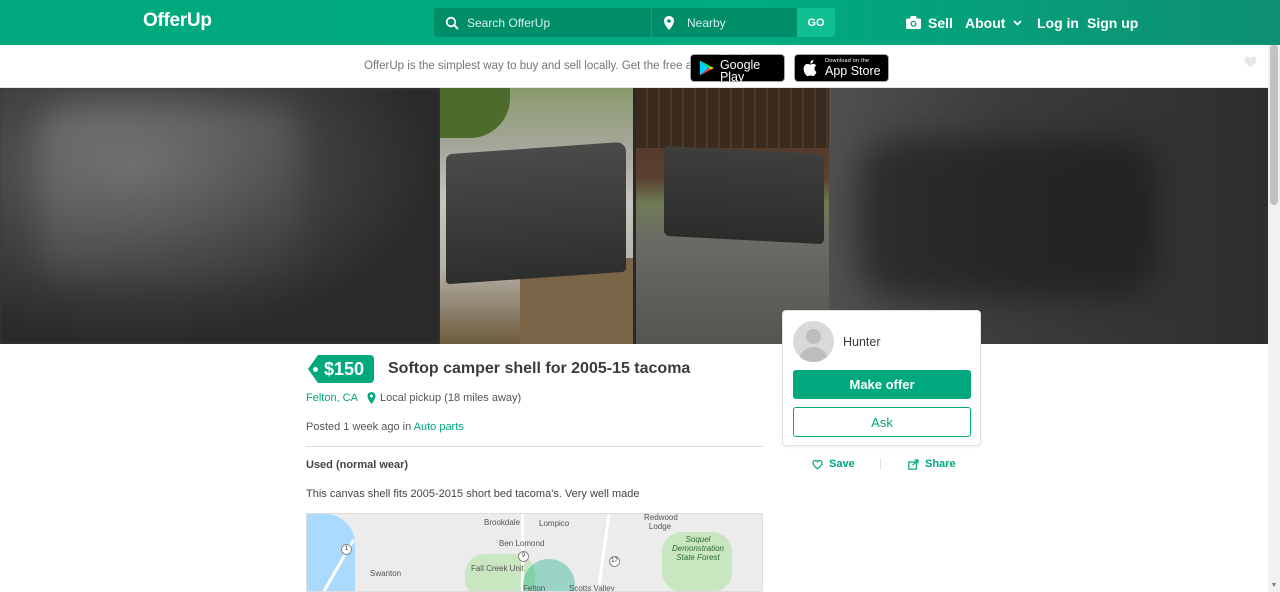 The height and width of the screenshot is (592, 1280). I want to click on scroll-down-arrow: ▼, so click(1274, 586).